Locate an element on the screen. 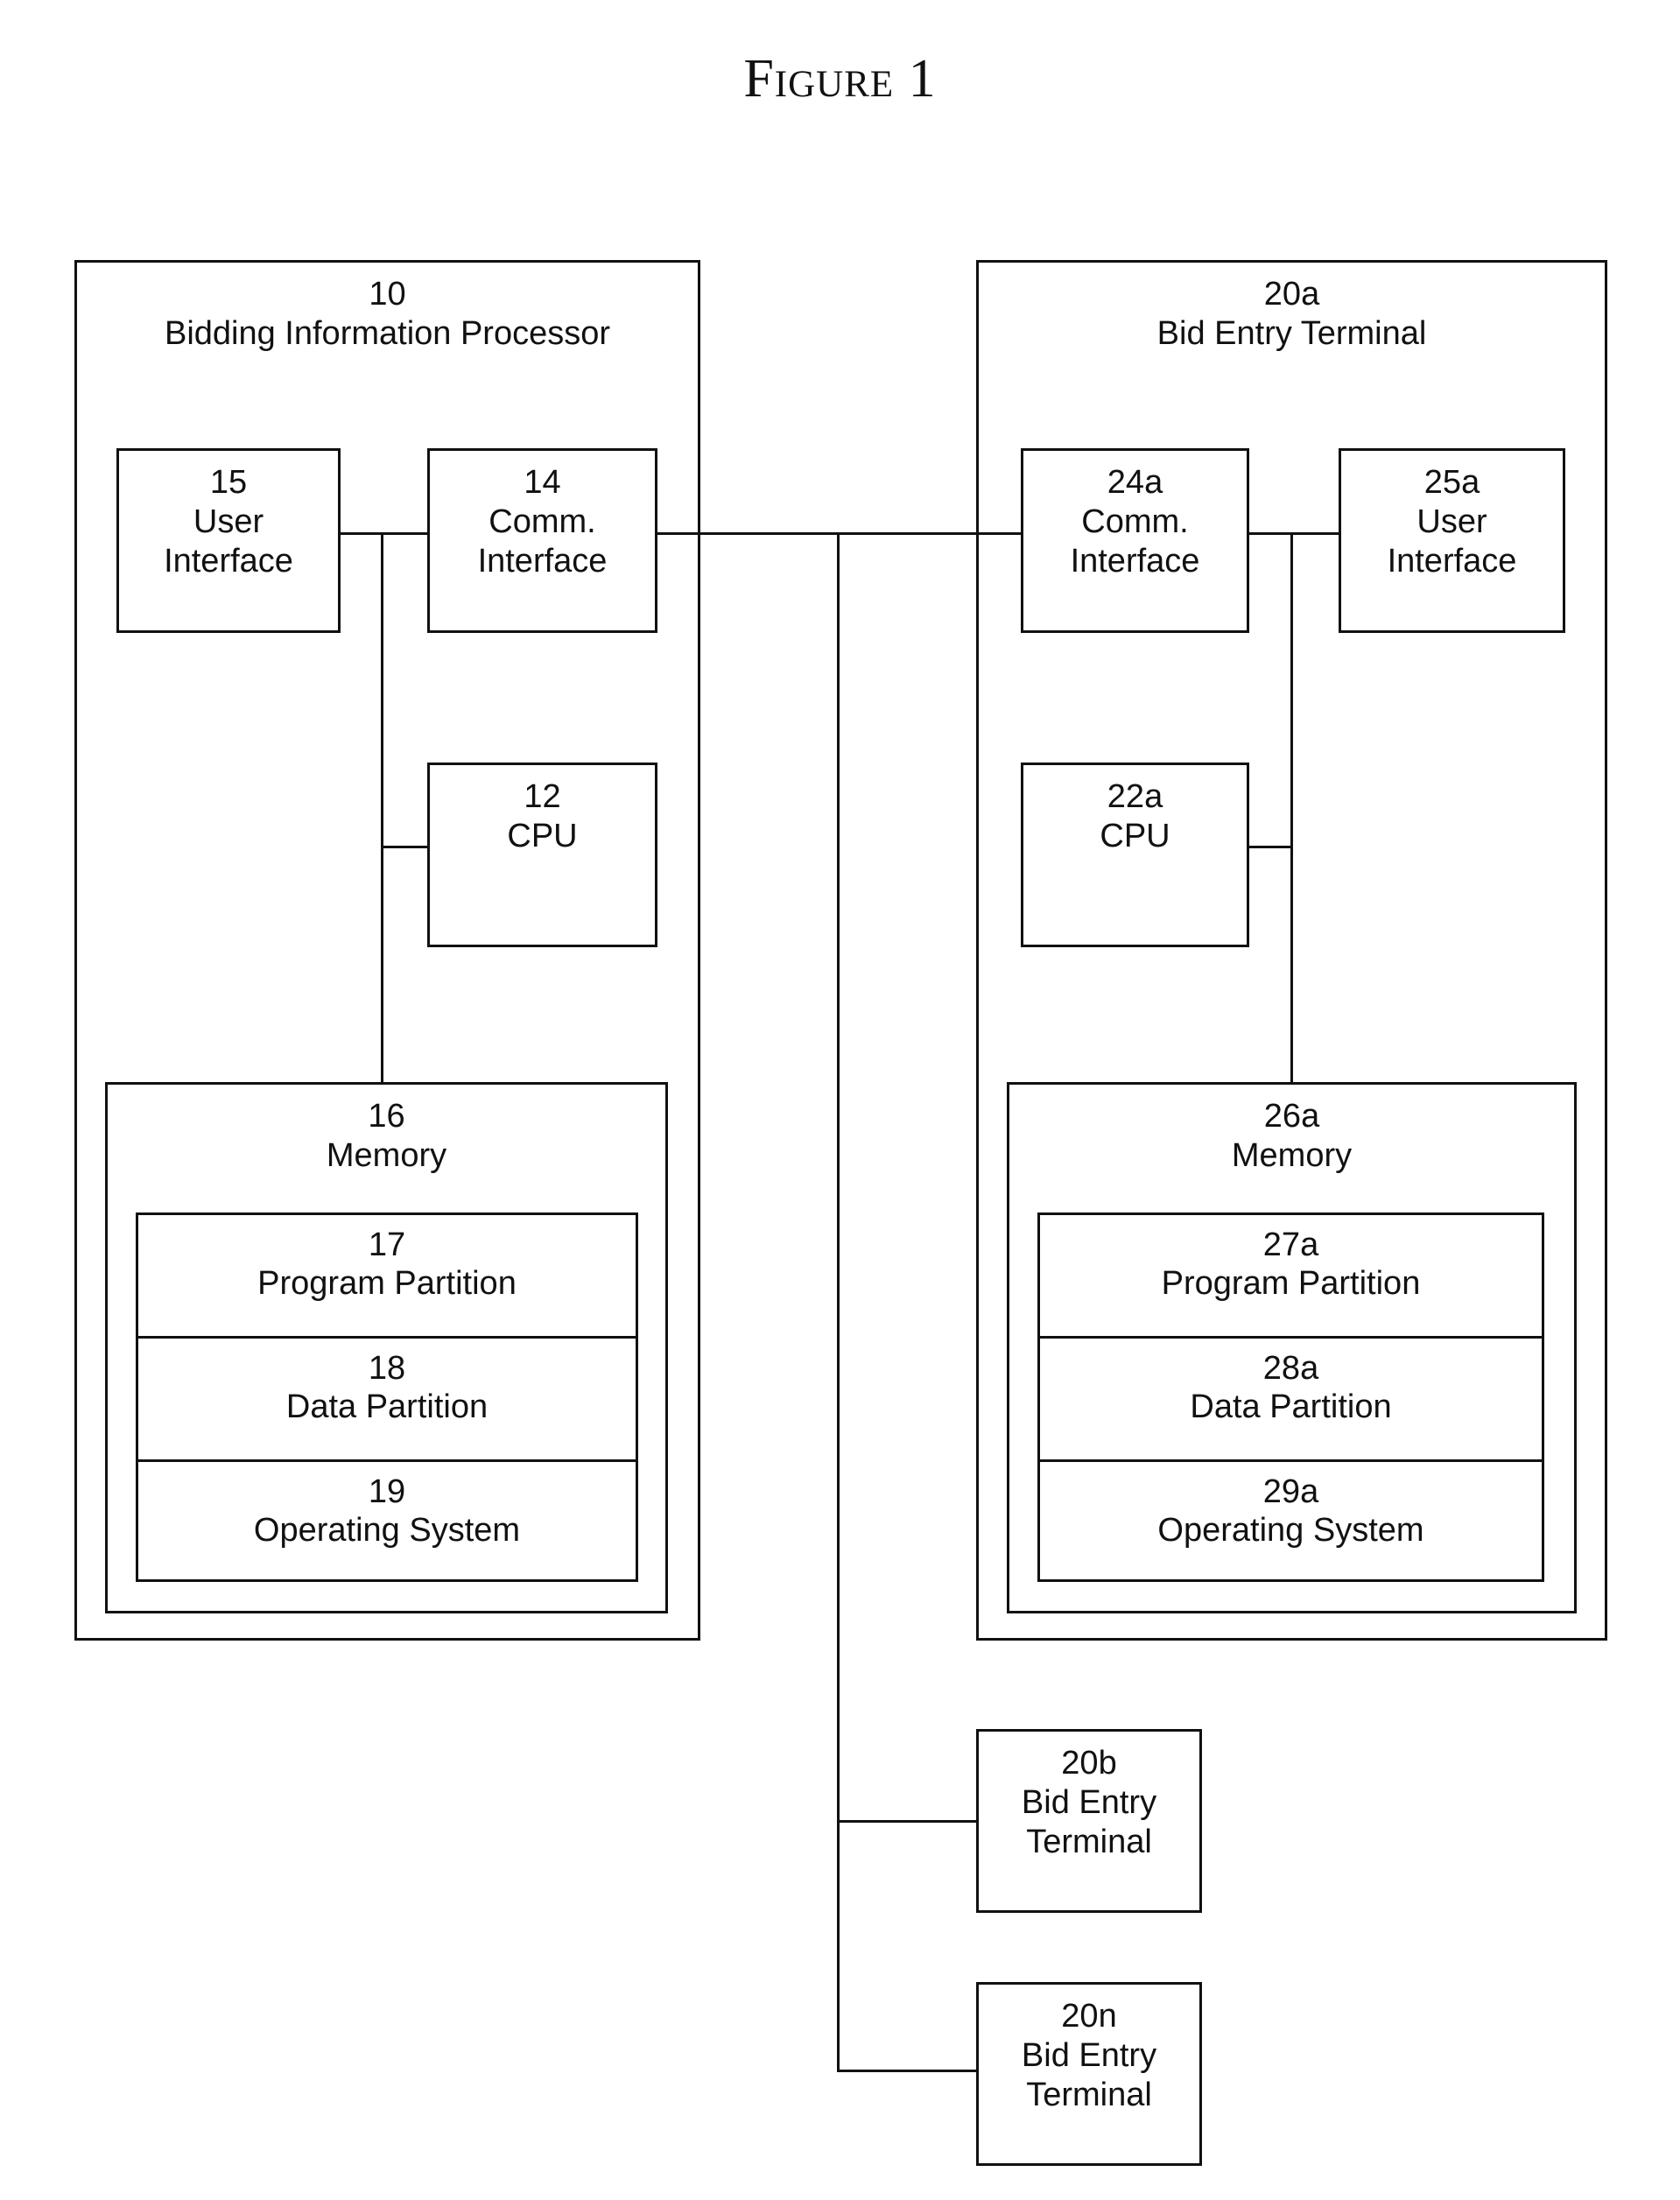 This screenshot has height=2200, width=1680. program-partition: 27a Program Partition is located at coordinates (1291, 1277).